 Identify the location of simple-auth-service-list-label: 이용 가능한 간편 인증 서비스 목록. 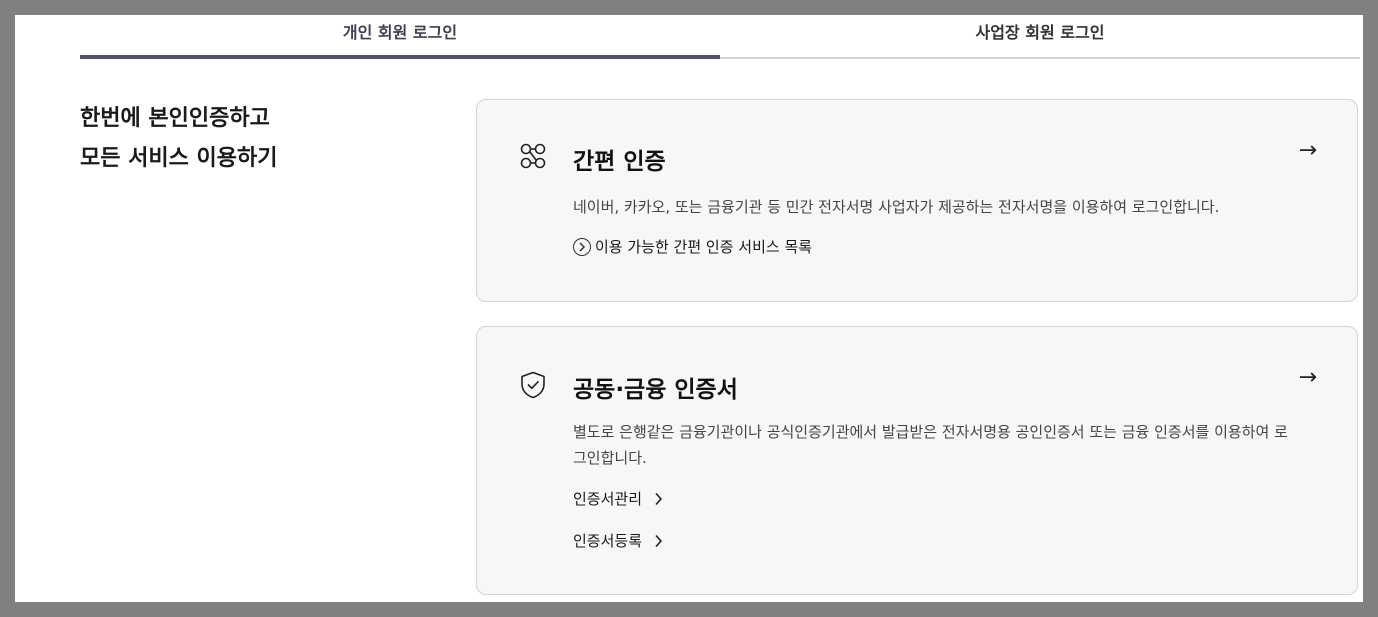
(704, 247).